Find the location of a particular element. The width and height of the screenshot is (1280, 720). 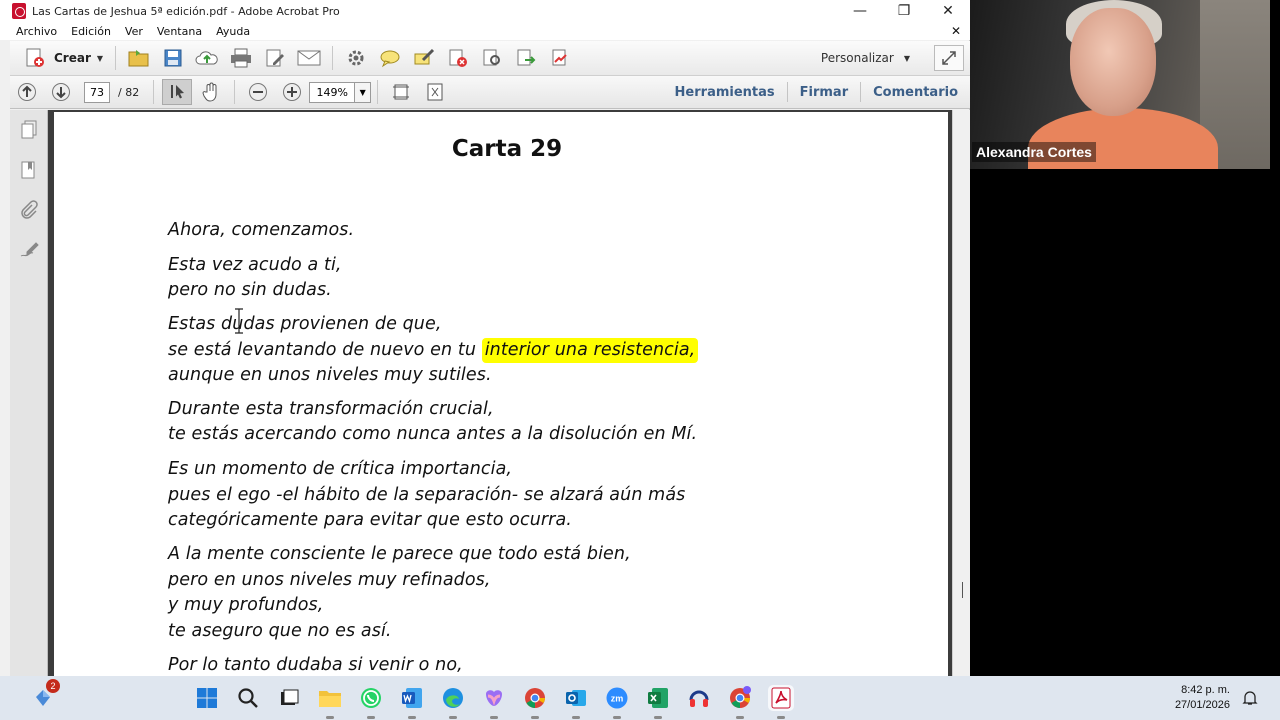

hand-tool-button is located at coordinates (211, 92).